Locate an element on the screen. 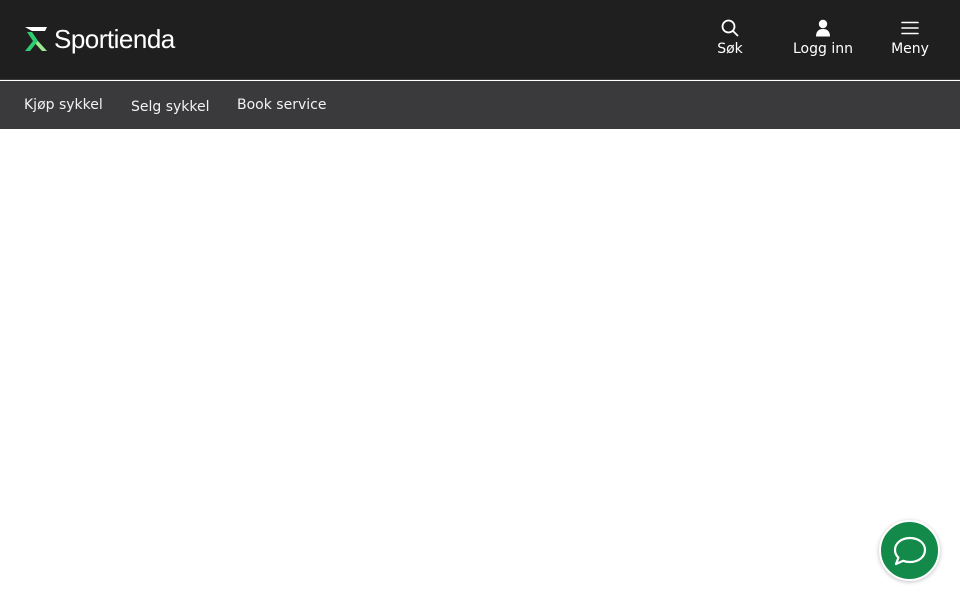 This screenshot has width=960, height=600. menu-label: Meny is located at coordinates (910, 49).